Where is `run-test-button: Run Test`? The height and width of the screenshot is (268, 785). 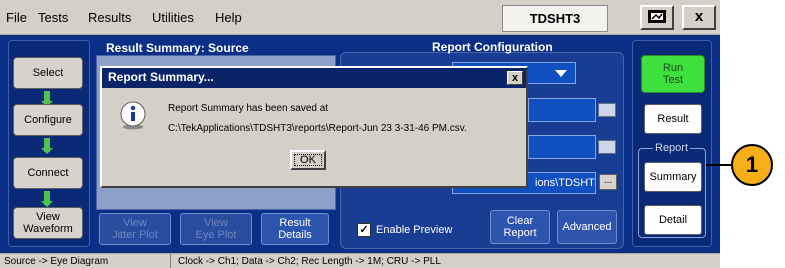
run-test-button: Run Test is located at coordinates (673, 74).